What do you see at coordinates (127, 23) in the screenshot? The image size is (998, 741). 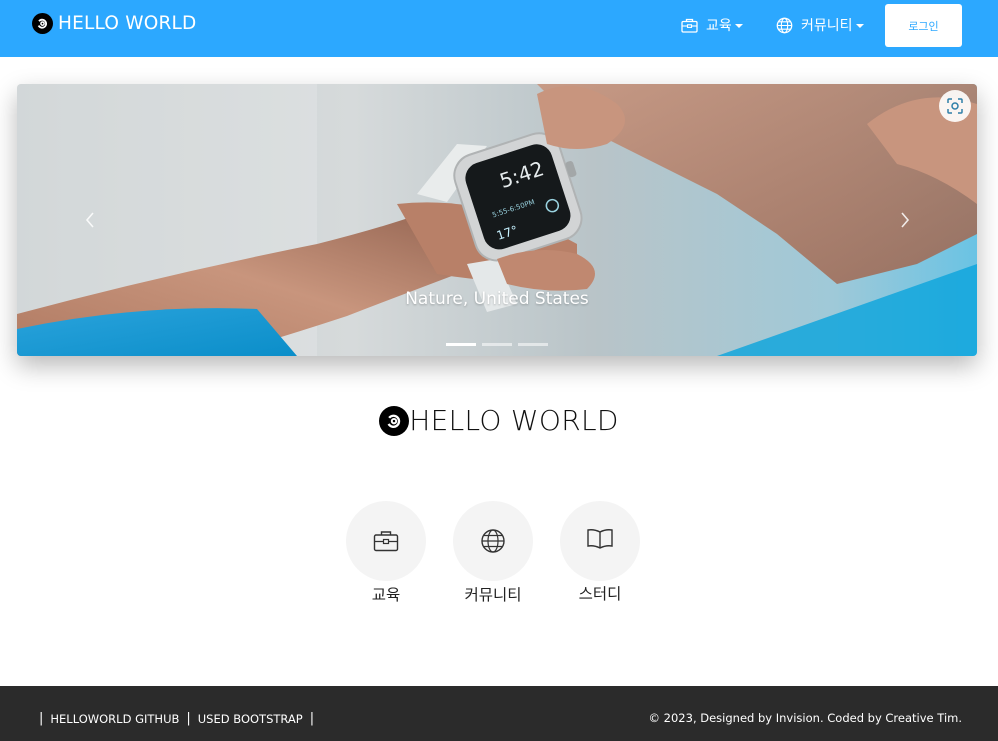 I see `brand-title: HELLO WORLD` at bounding box center [127, 23].